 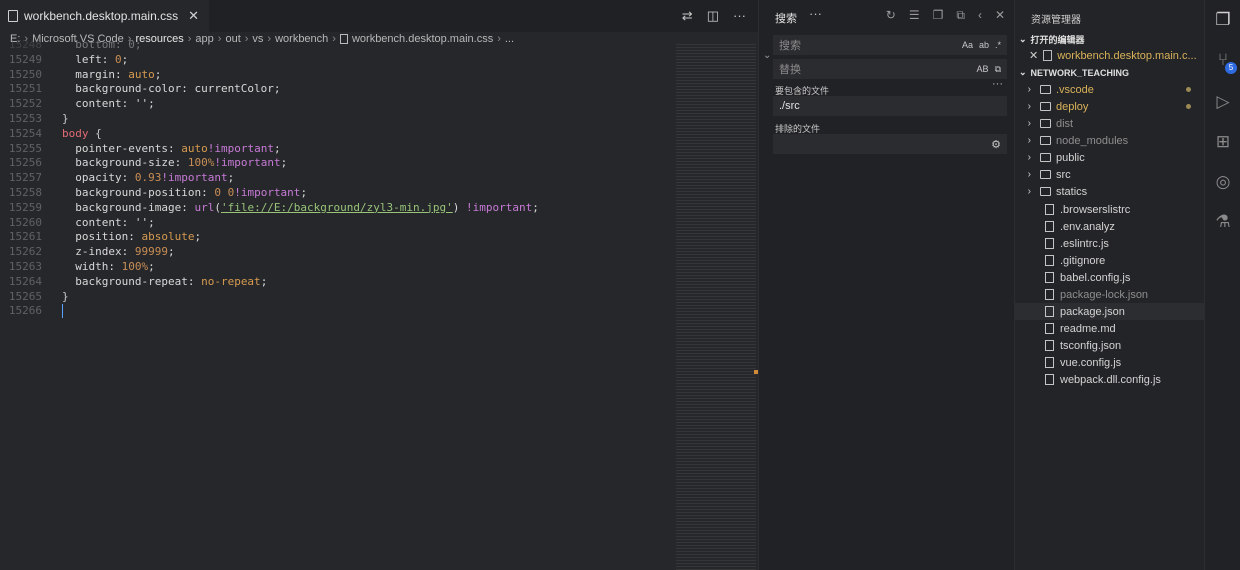 I want to click on split-editor-icon: ◫, so click(x=713, y=16).